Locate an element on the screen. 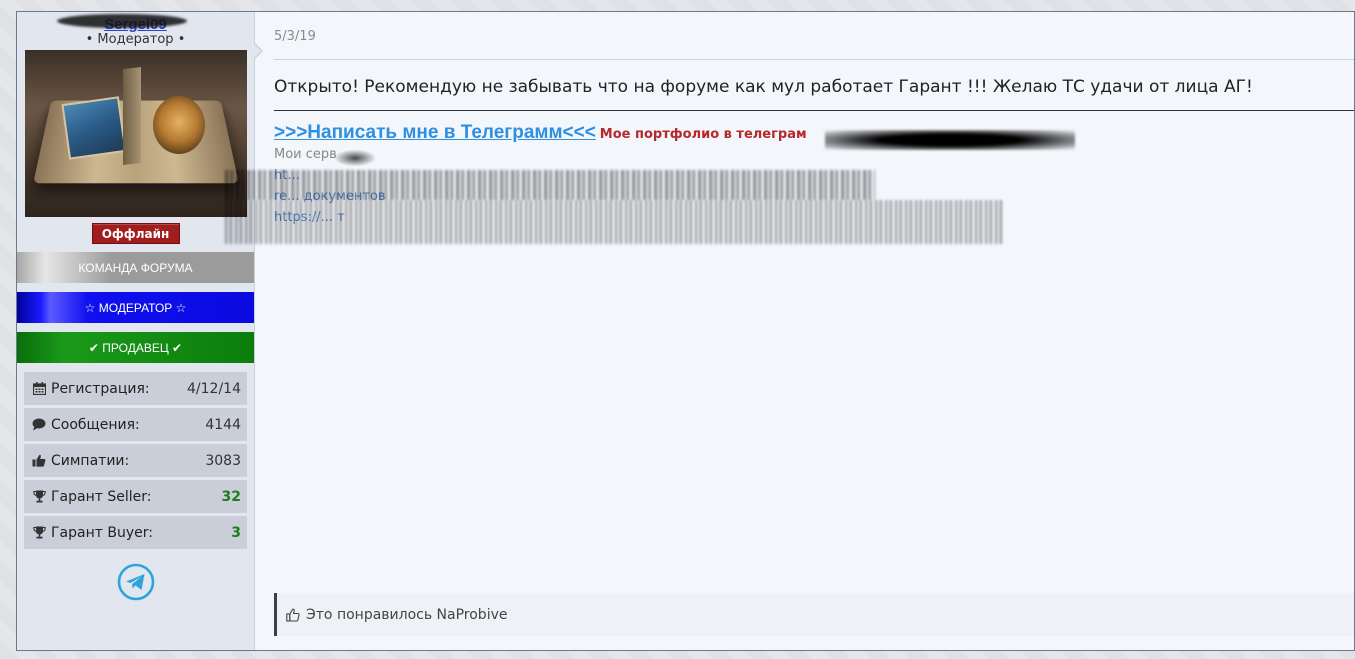 Image resolution: width=1355 pixels, height=659 pixels. avatar is located at coordinates (135, 133).